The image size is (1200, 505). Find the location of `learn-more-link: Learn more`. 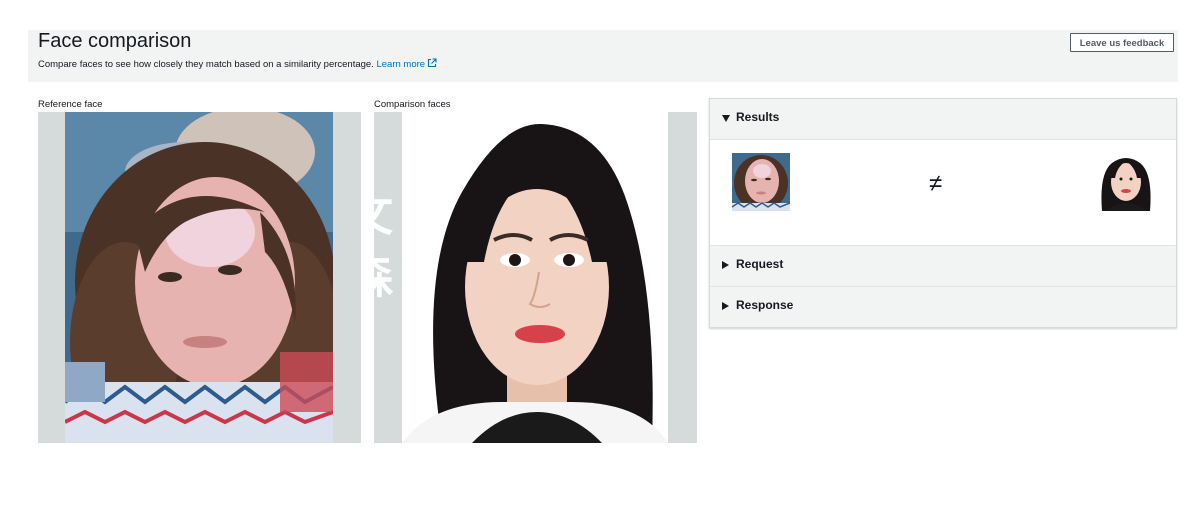

learn-more-link: Learn more is located at coordinates (406, 64).